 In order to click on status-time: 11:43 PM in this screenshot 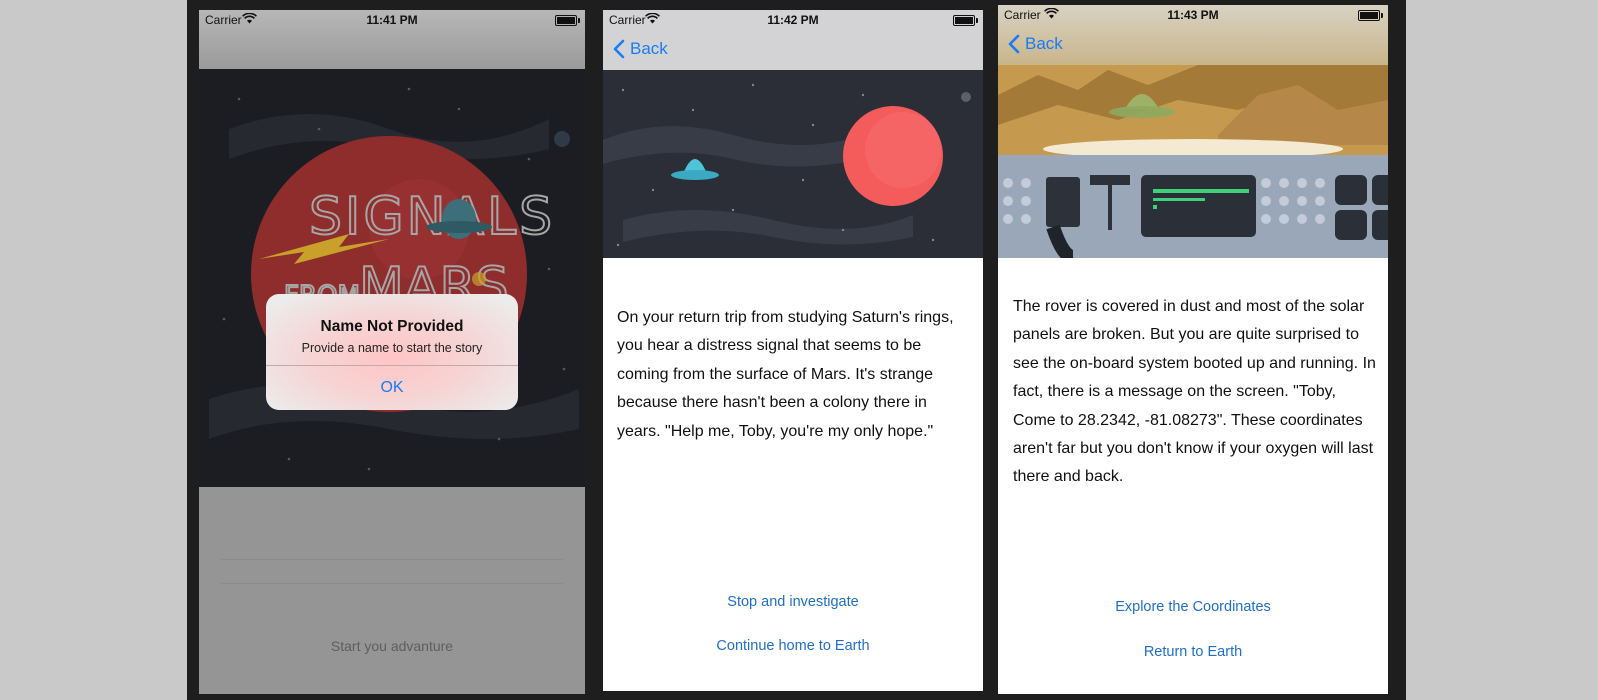, I will do `click(1193, 15)`.